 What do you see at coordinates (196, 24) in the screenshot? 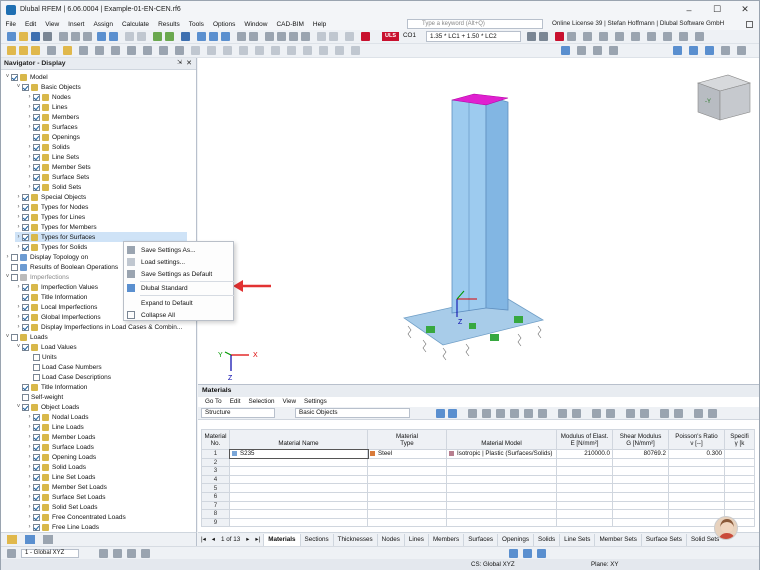
I see `menu-tools: Tools` at bounding box center [196, 24].